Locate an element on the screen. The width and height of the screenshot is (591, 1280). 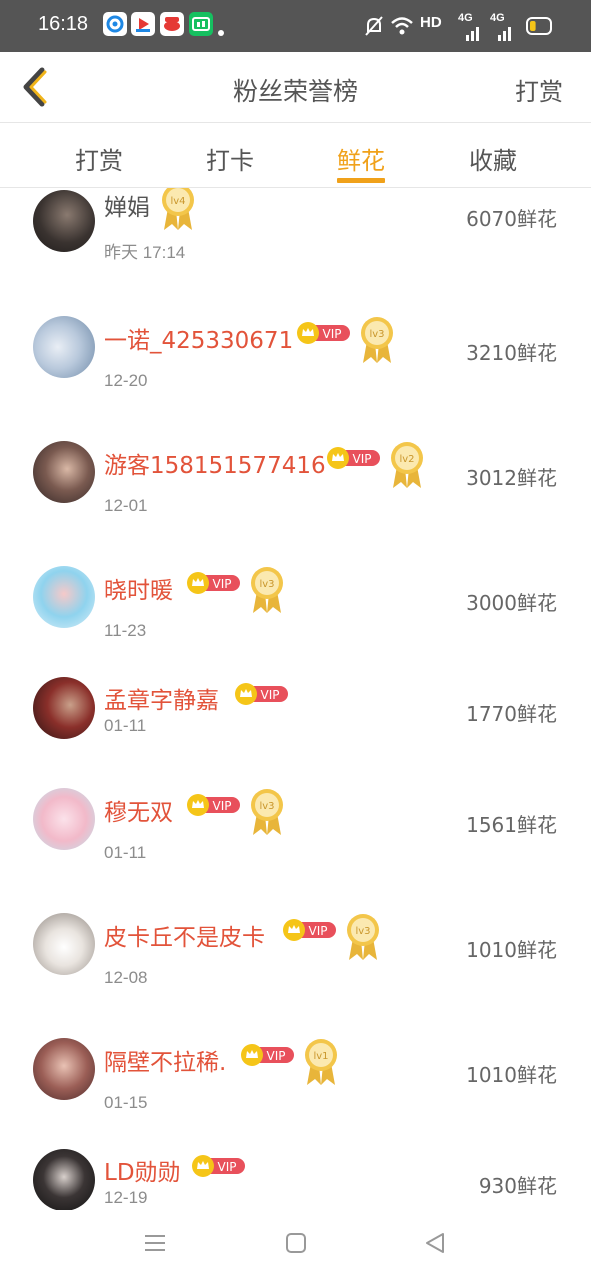
flower-amount: 3210鲜花 is located at coordinates (511, 353).